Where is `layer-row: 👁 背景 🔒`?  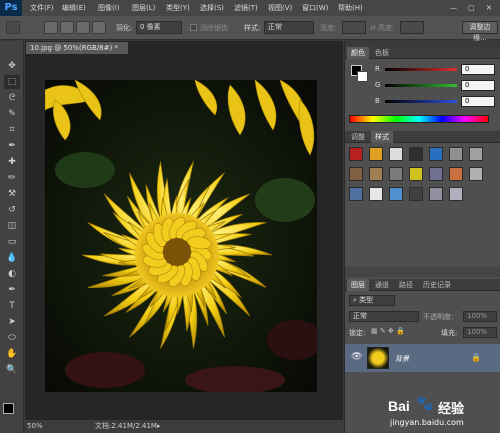
layer-row: 👁 背景 🔒 is located at coordinates (422, 358).